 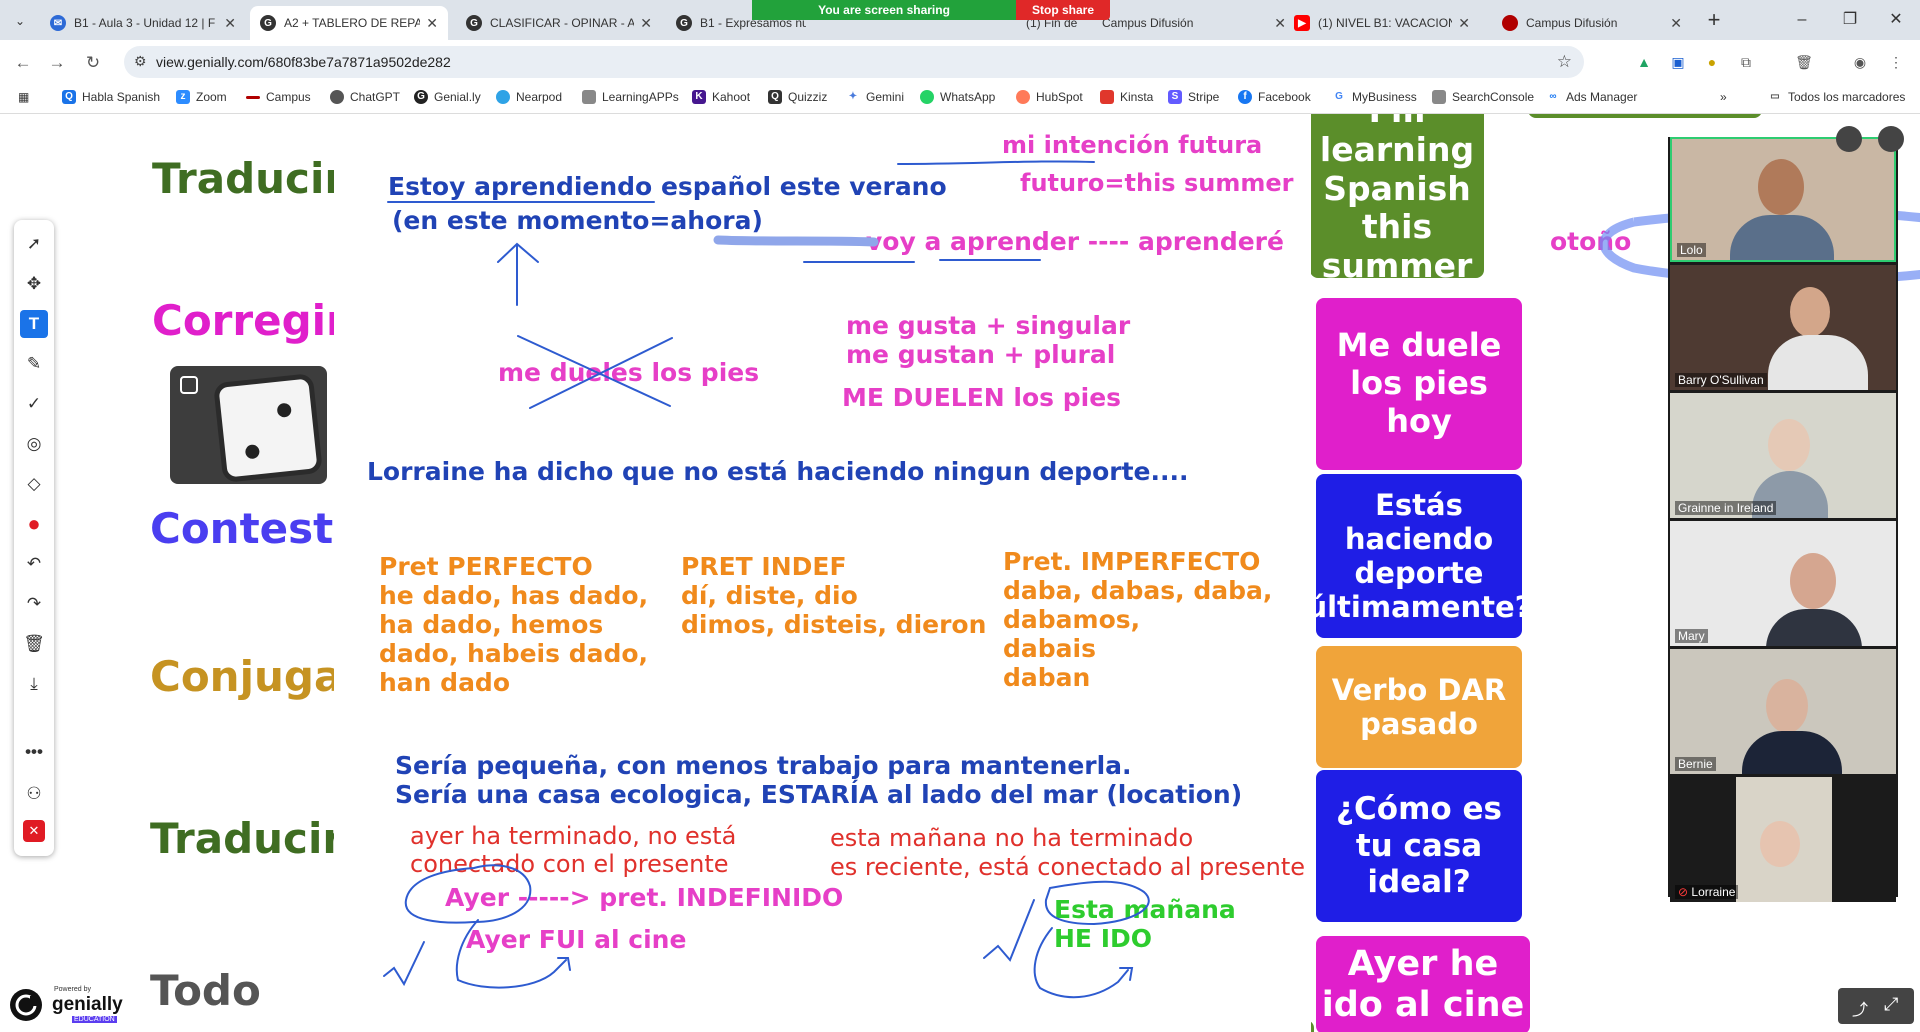 I want to click on annotation-toolbar: ➚ ✥ T ✎ ✓ ◎ ◇ ● ↶ ↷ 🗑 ⤓ ••• ⚇ ✕, so click(x=34, y=538).